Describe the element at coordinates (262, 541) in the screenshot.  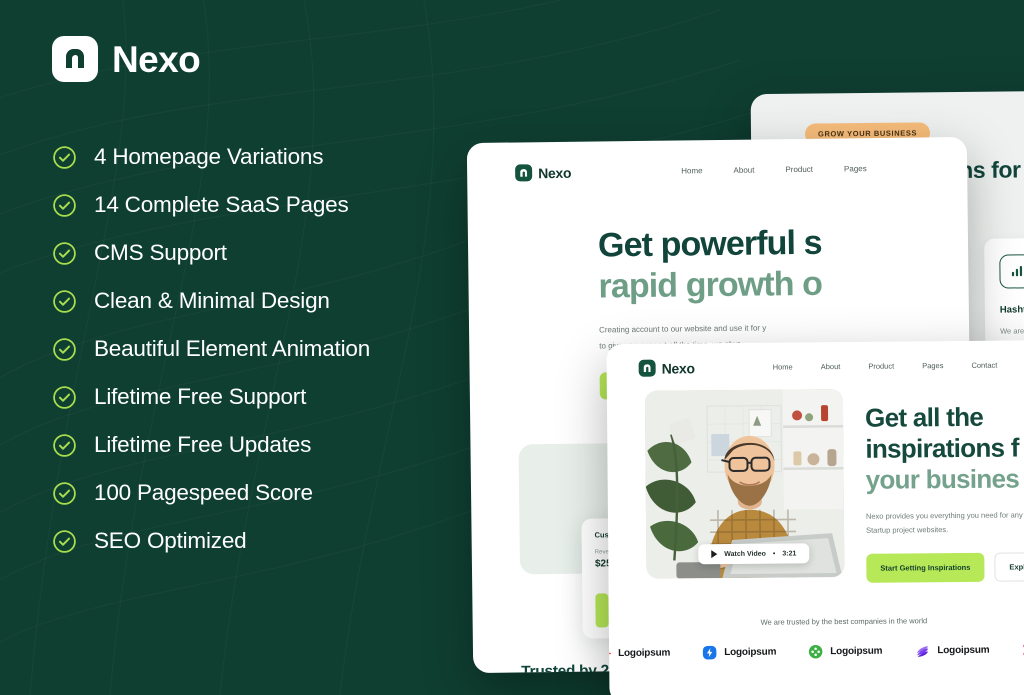
I see `list-item: SEO Optimized` at that location.